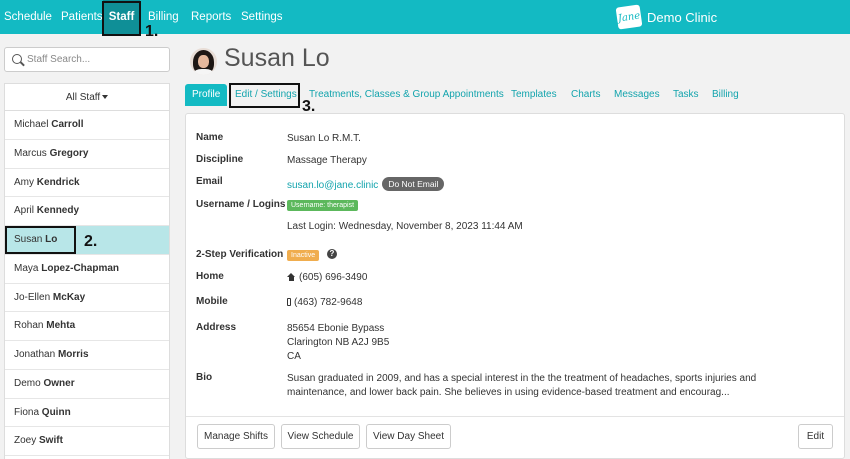  What do you see at coordinates (408, 436) in the screenshot?
I see `view-day-sheet-button: View Day Sheet` at bounding box center [408, 436].